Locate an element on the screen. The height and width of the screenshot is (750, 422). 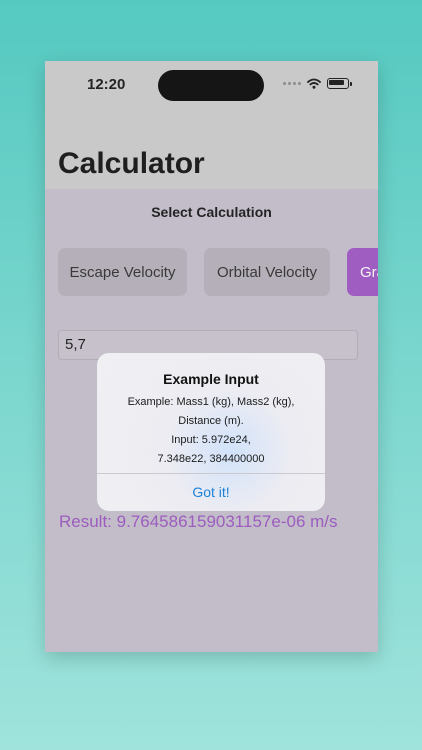
got-it-button: Got it! is located at coordinates (211, 492).